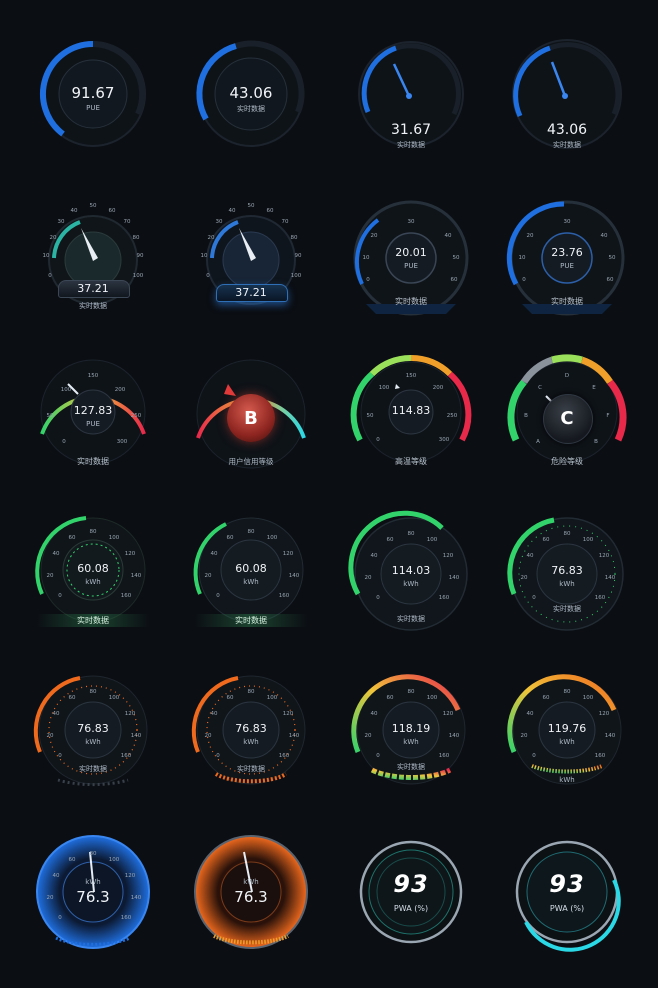 This screenshot has height=988, width=658. What do you see at coordinates (454, 280) in the screenshot?
I see `gauge-7-tick: 60` at bounding box center [454, 280].